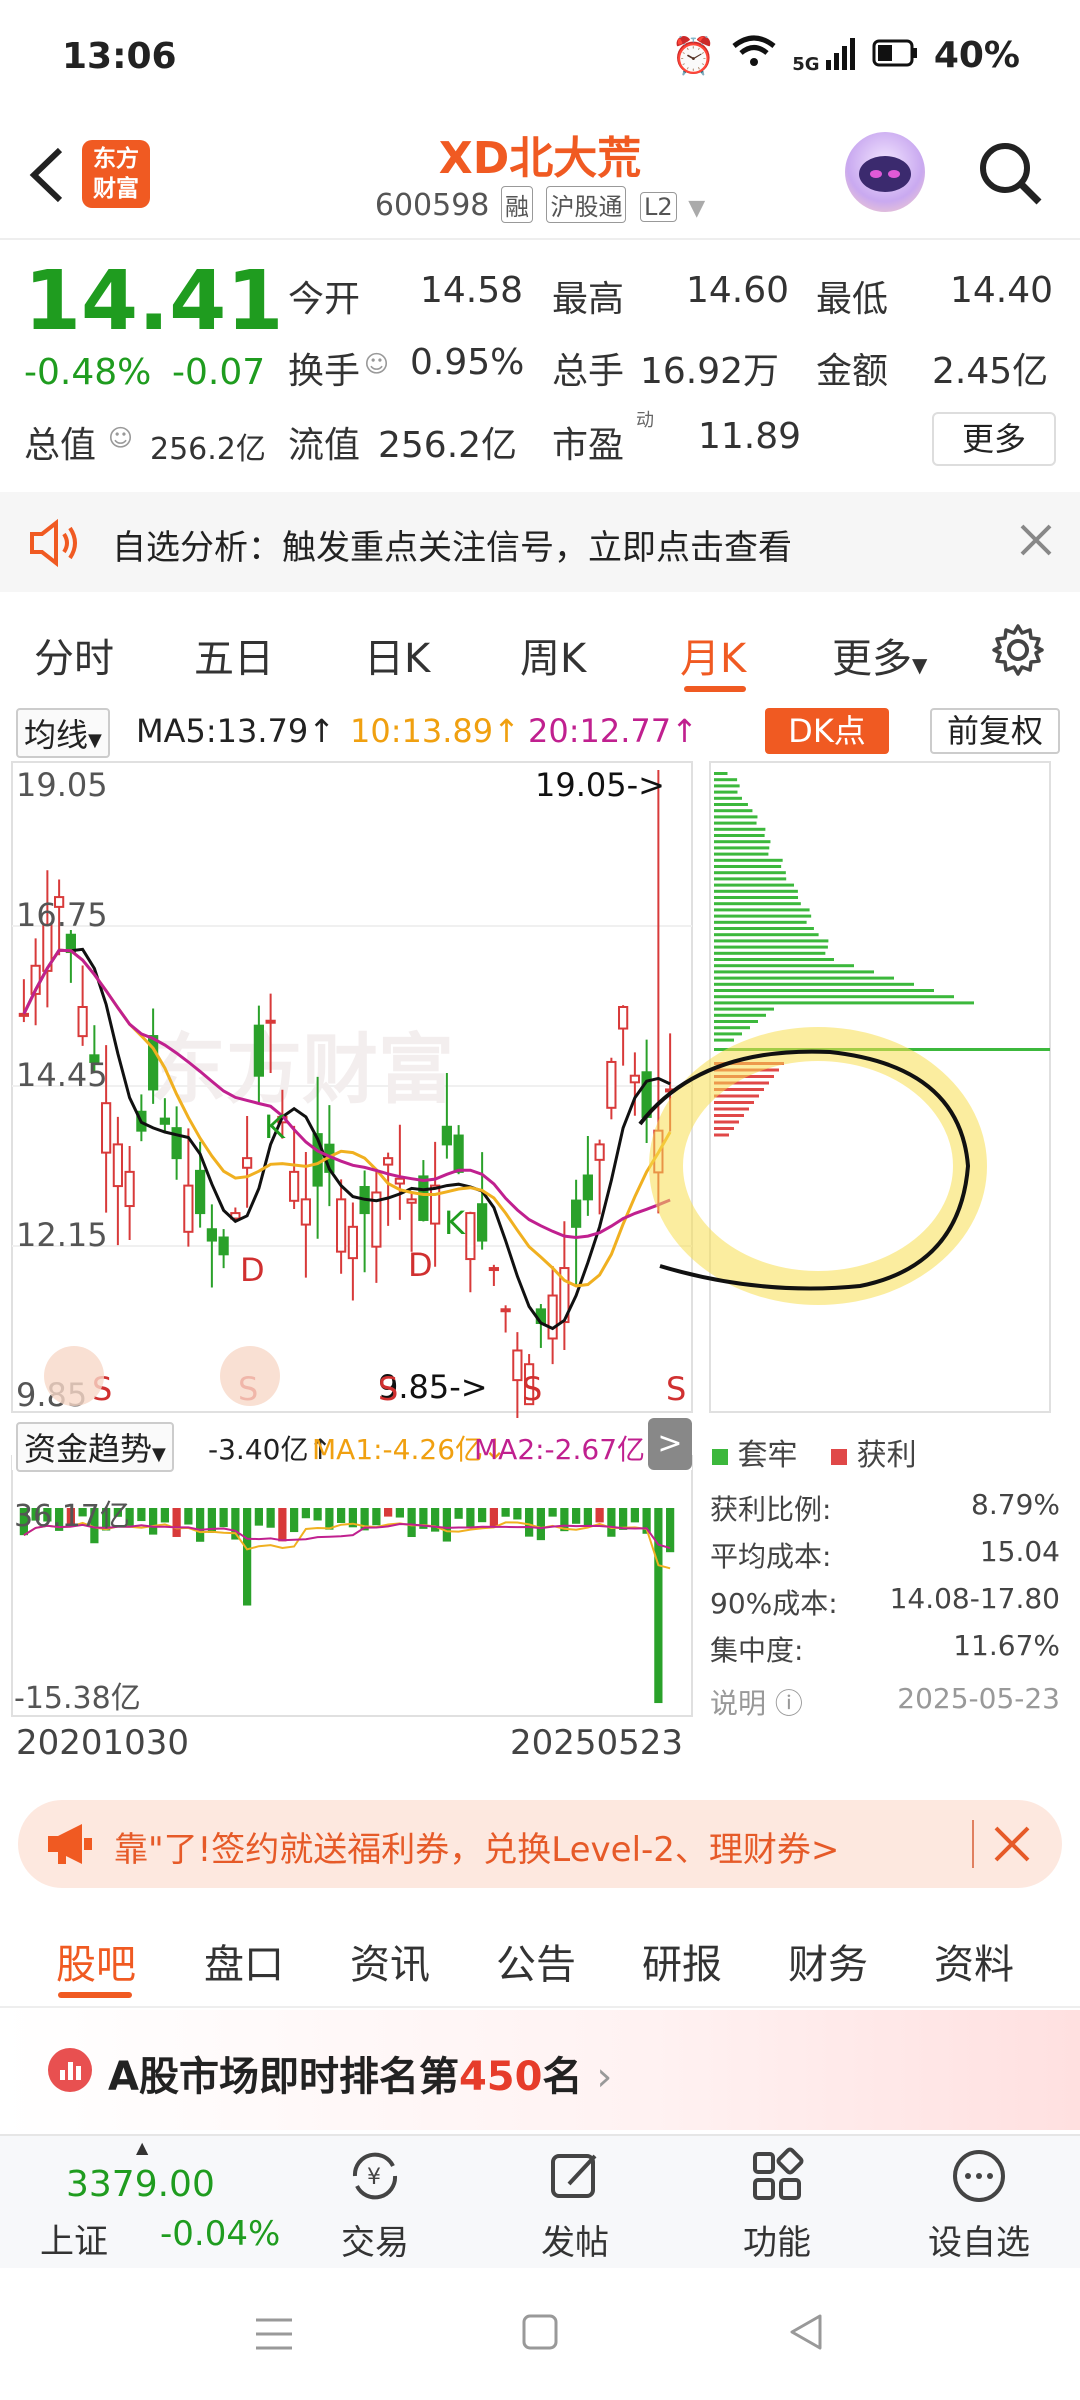 This screenshot has width=1080, height=2400. Describe the element at coordinates (536, 1961) in the screenshot. I see `tab-announcements: 公告` at that location.